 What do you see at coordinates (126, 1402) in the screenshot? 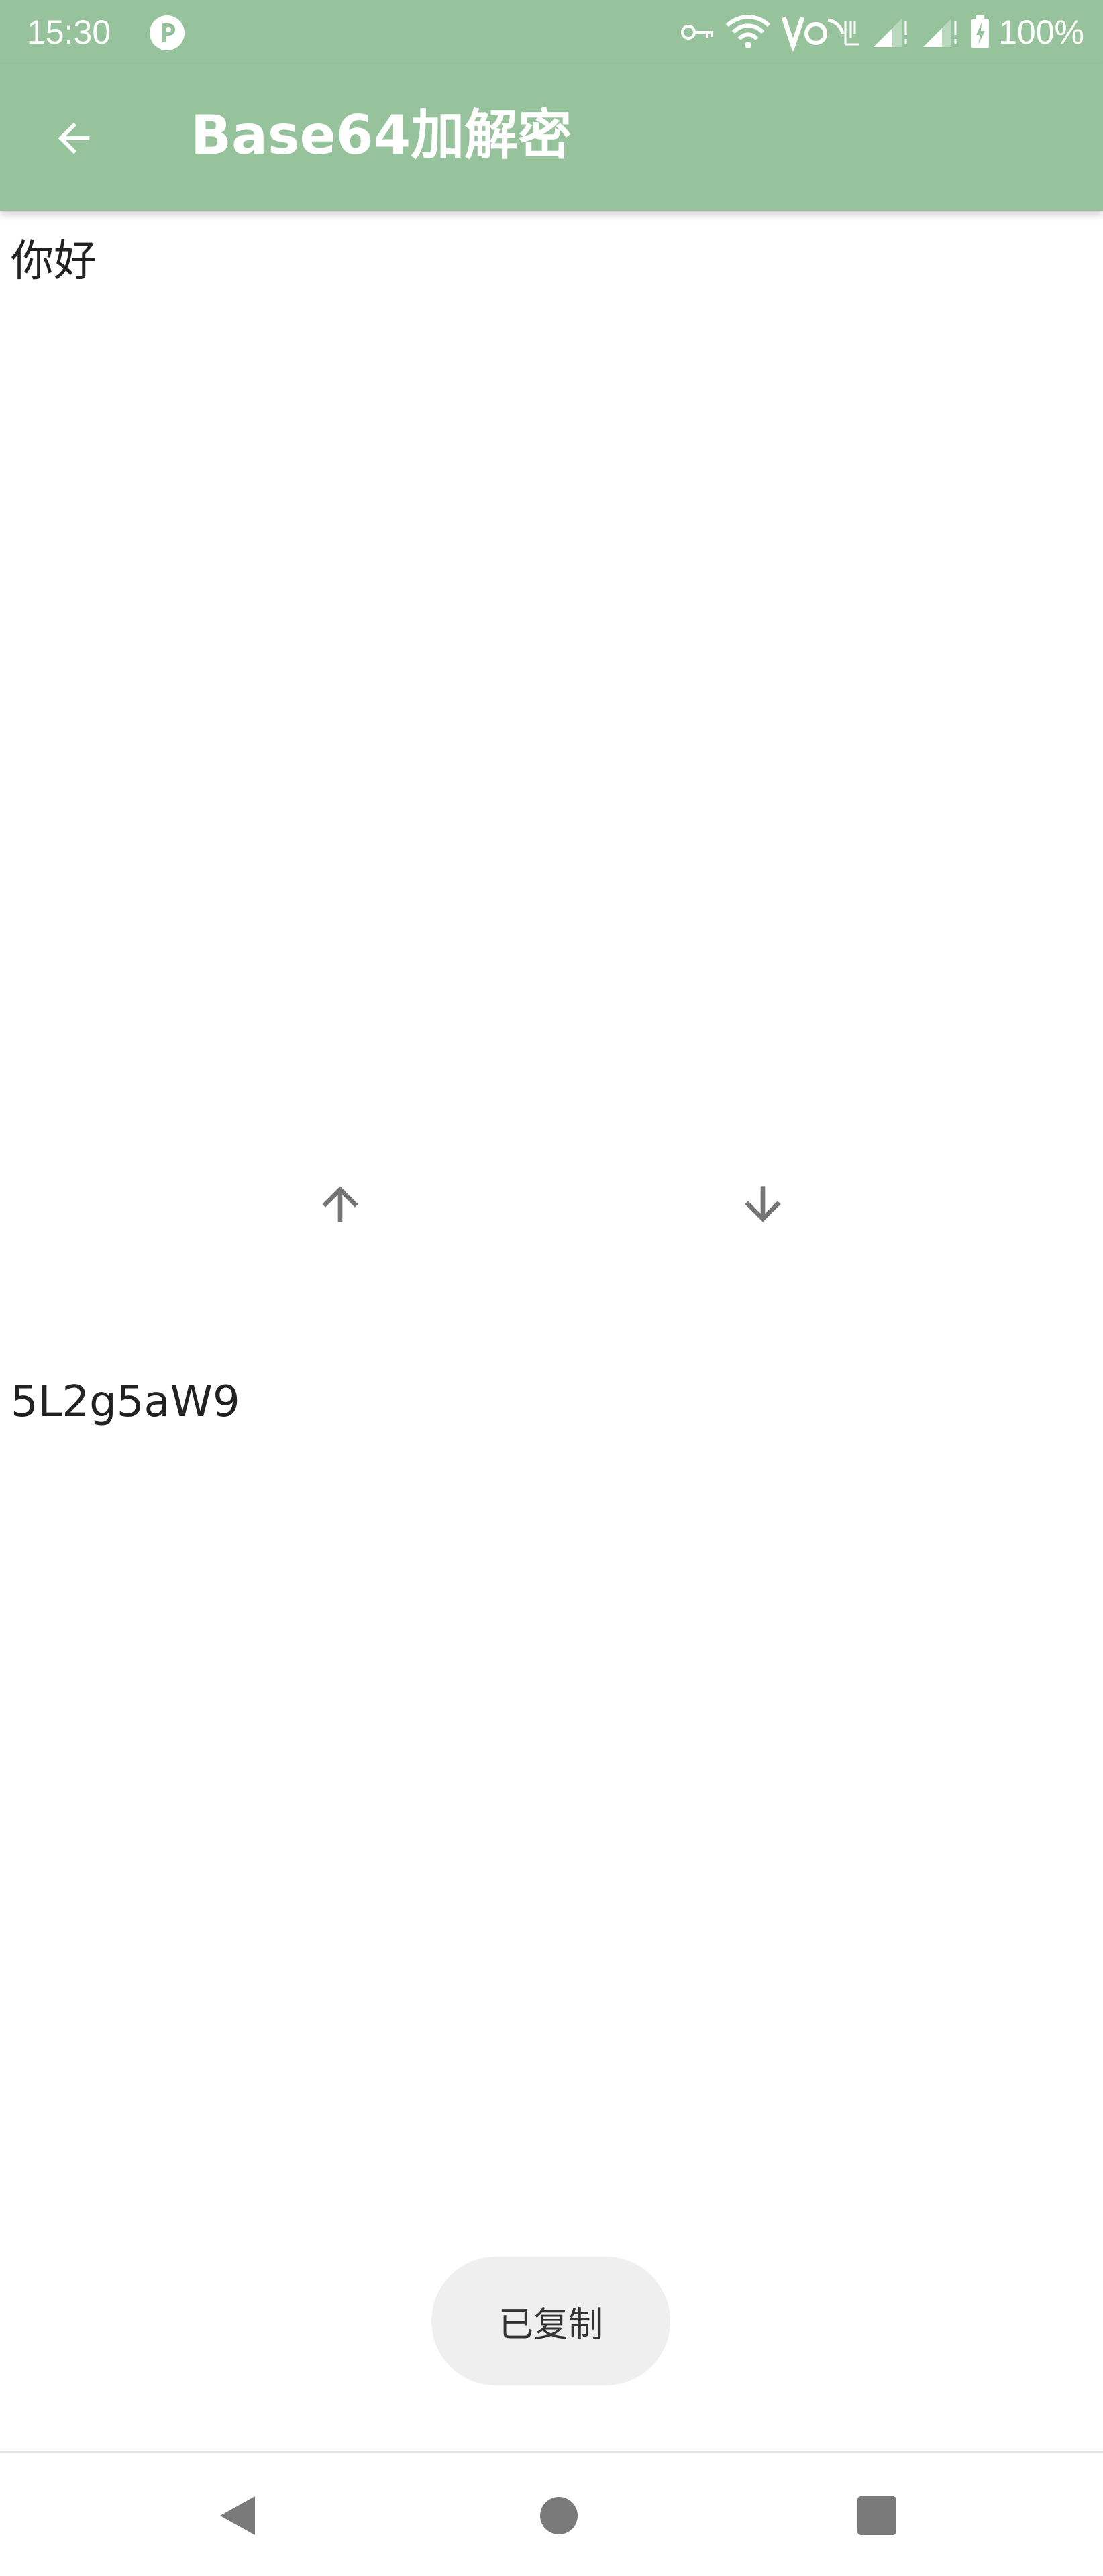
I see `output-text-value: 5L2g5aW9` at bounding box center [126, 1402].